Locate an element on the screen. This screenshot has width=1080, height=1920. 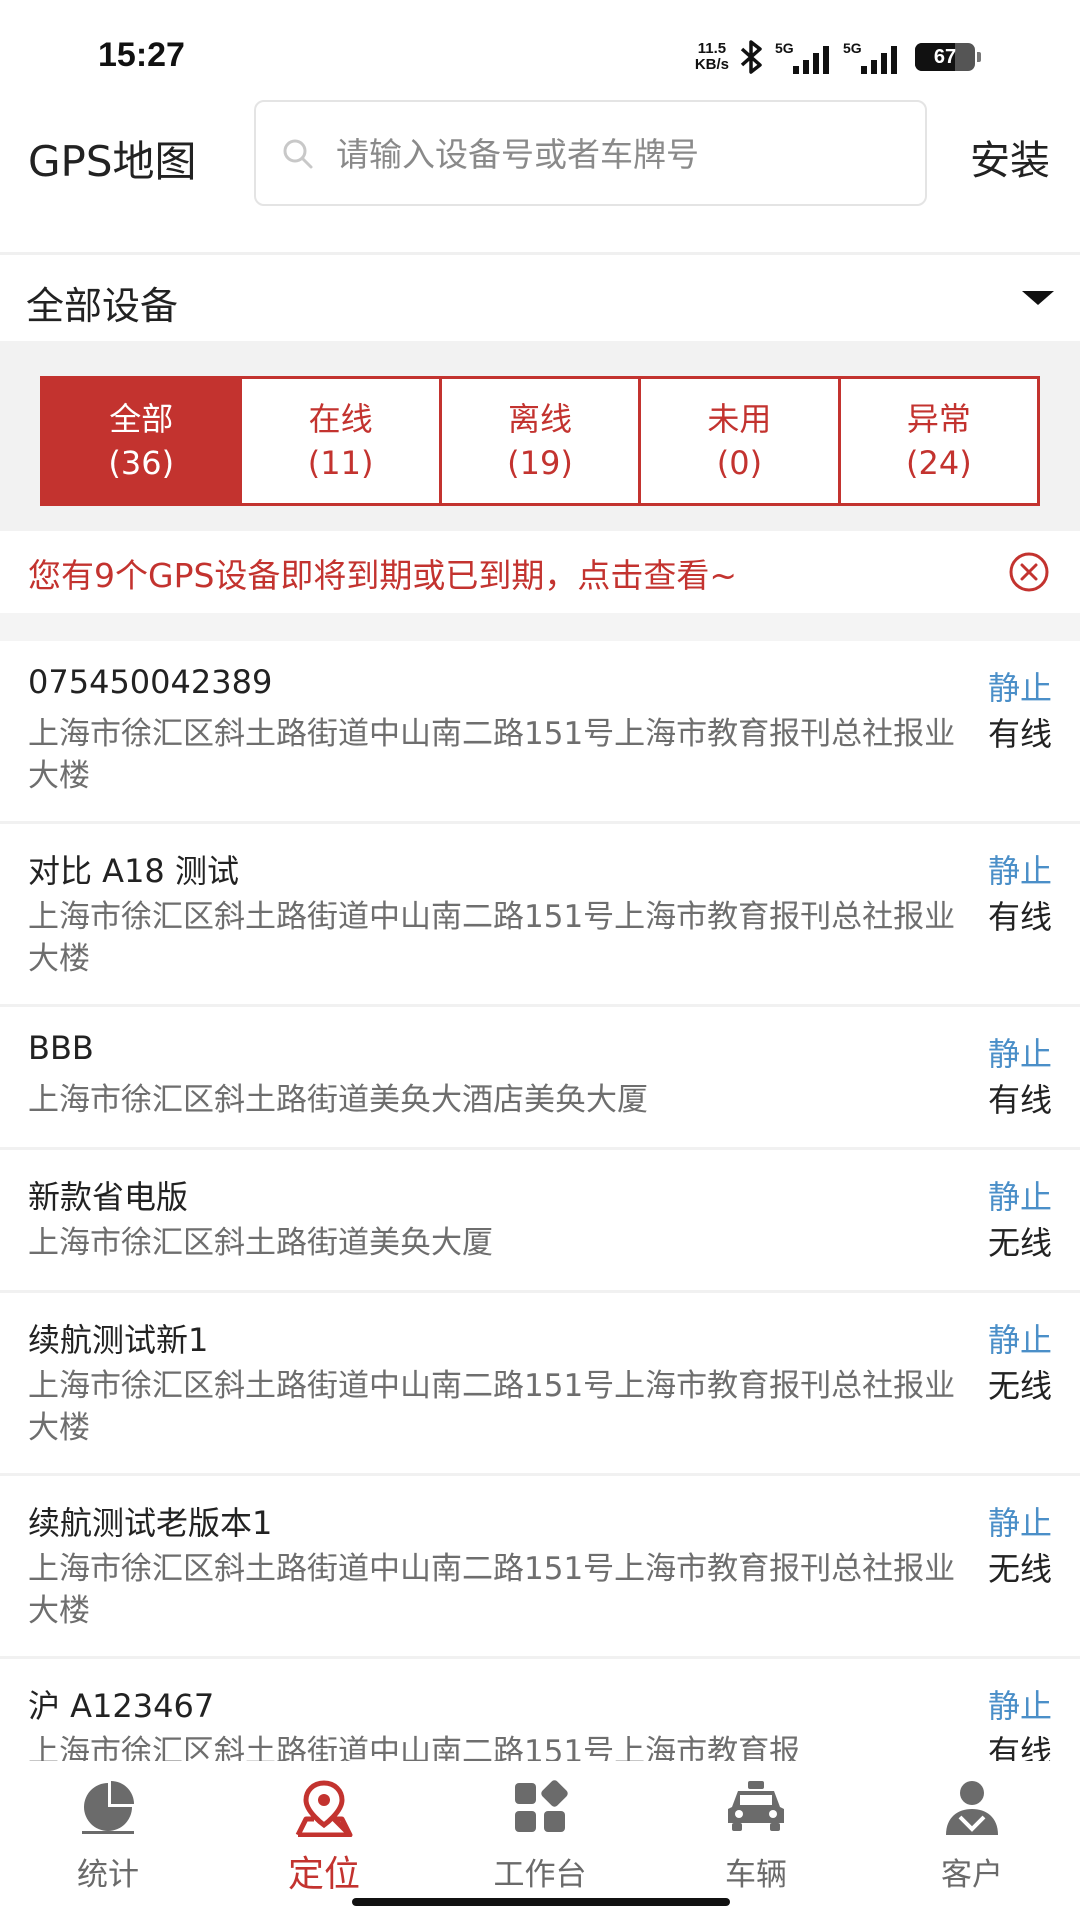
search-icon is located at coordinates (298, 156).